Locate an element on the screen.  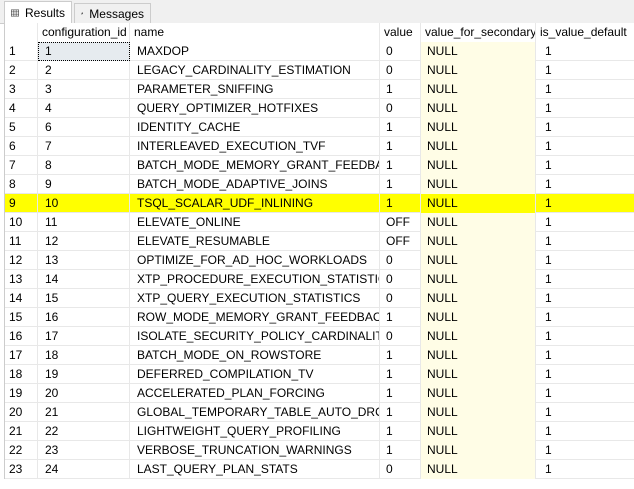
cell-name: BATCH_MODE_ON_ROWSTORE is located at coordinates (255, 355).